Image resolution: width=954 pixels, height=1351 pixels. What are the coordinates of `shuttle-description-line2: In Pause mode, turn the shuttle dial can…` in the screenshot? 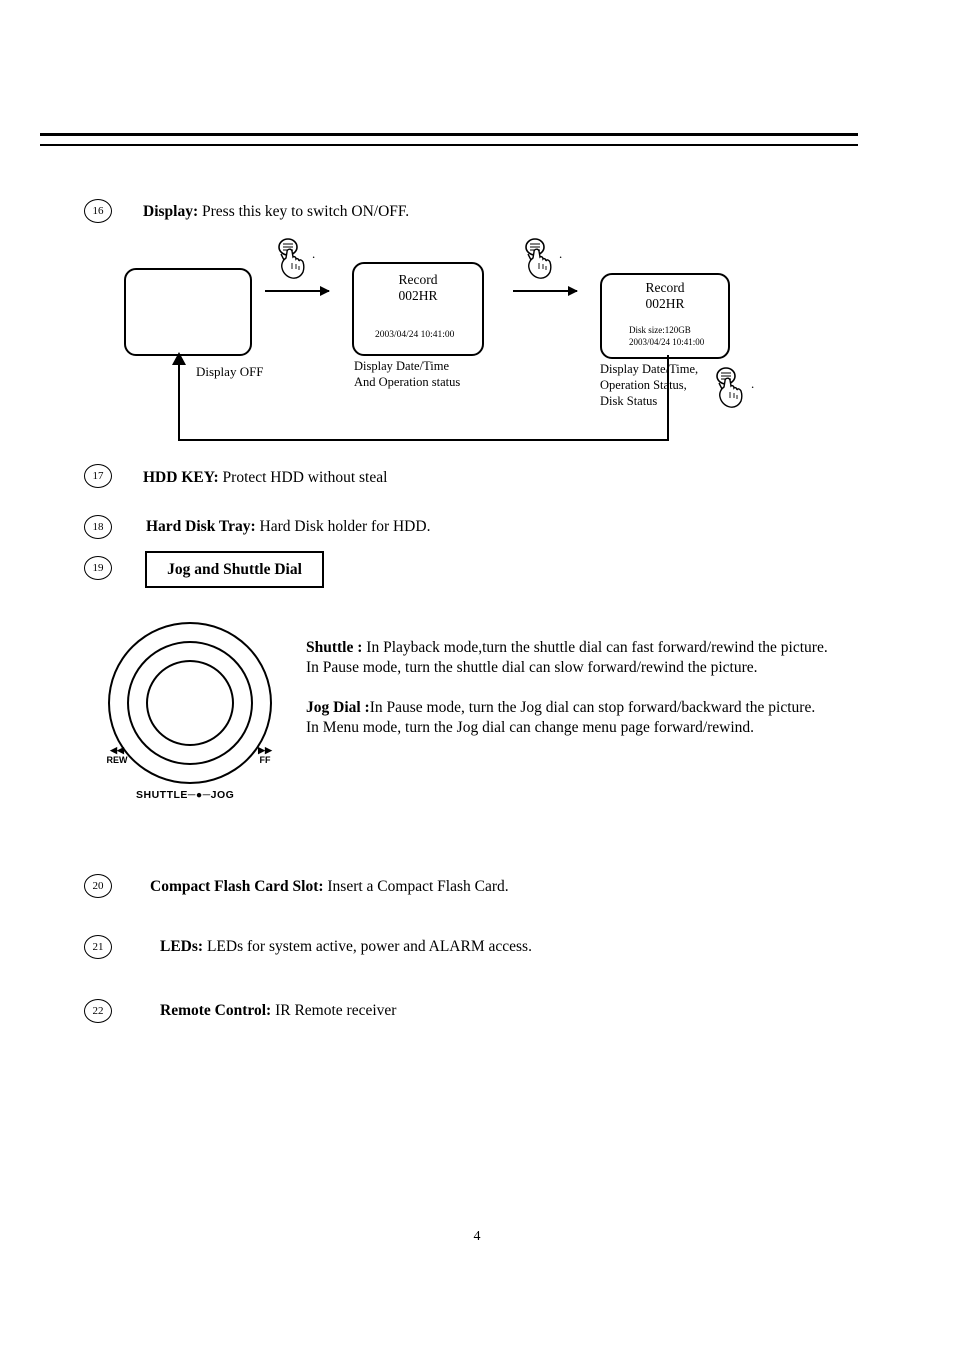 It's located at (532, 667).